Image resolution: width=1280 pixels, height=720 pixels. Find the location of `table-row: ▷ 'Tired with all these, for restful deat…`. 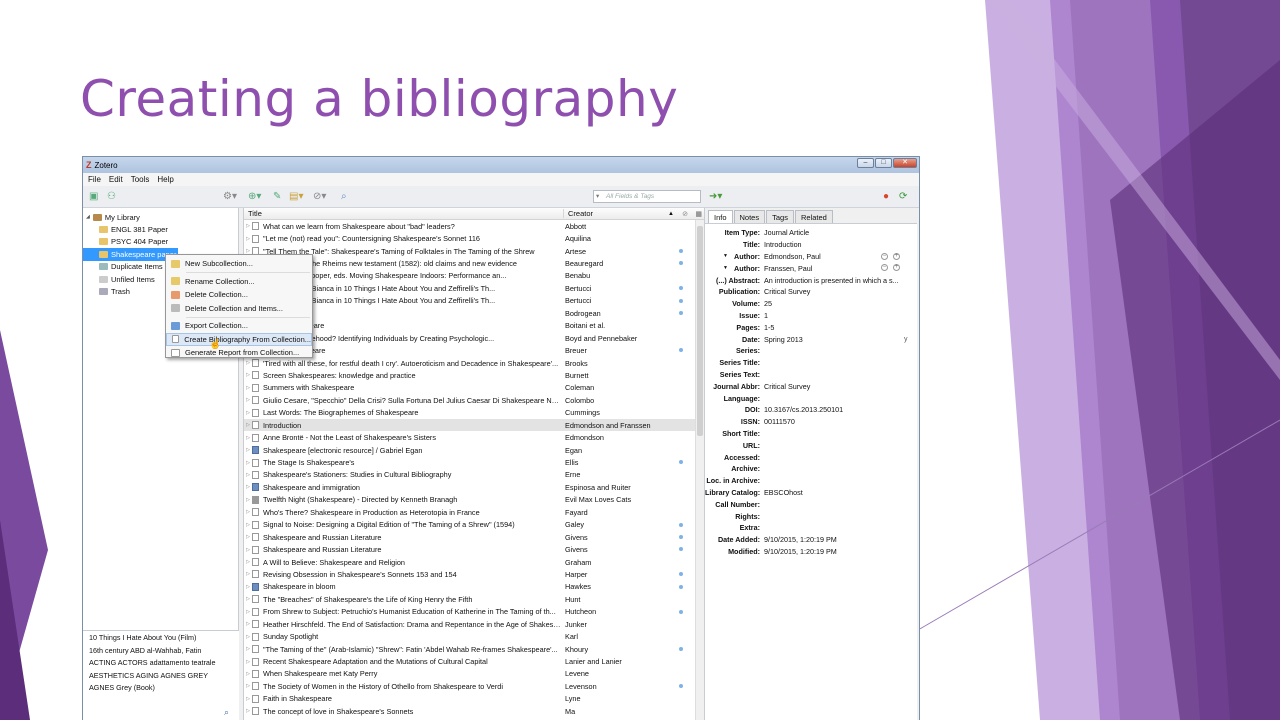

table-row: ▷ 'Tired with all these, for restful deat… is located at coordinates (474, 363).